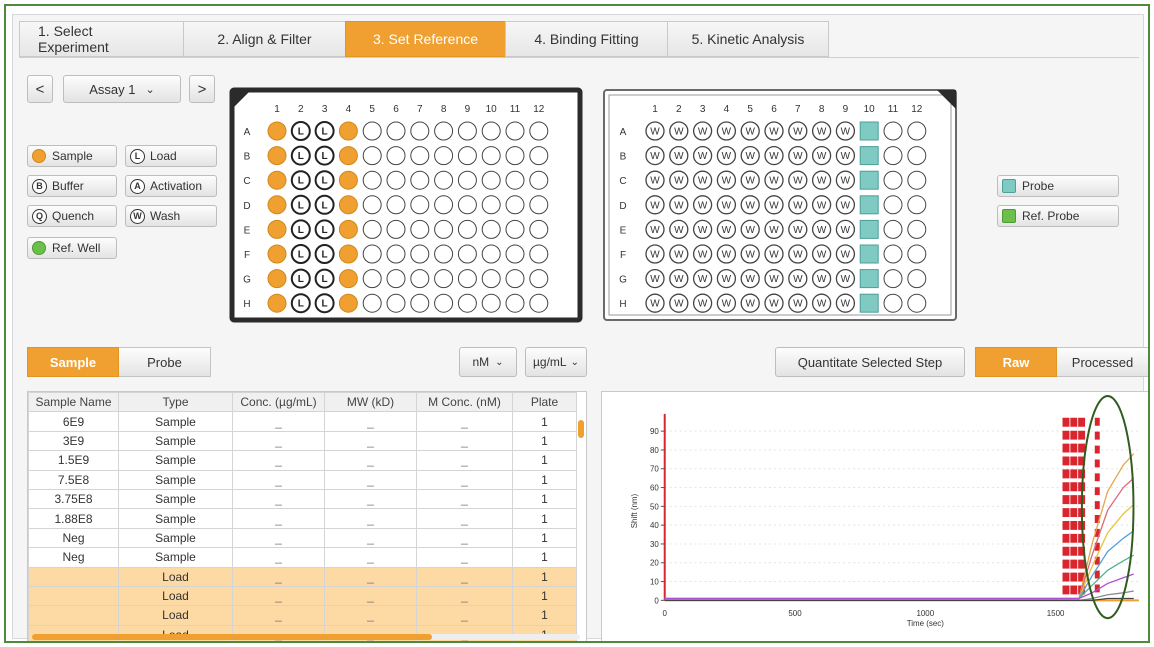 This screenshot has width=1154, height=647. Describe the element at coordinates (348, 156) in the screenshot. I see `sample-well-B4` at that location.